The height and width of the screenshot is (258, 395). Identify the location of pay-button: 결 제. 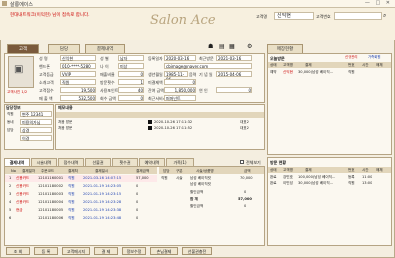
(106, 251).